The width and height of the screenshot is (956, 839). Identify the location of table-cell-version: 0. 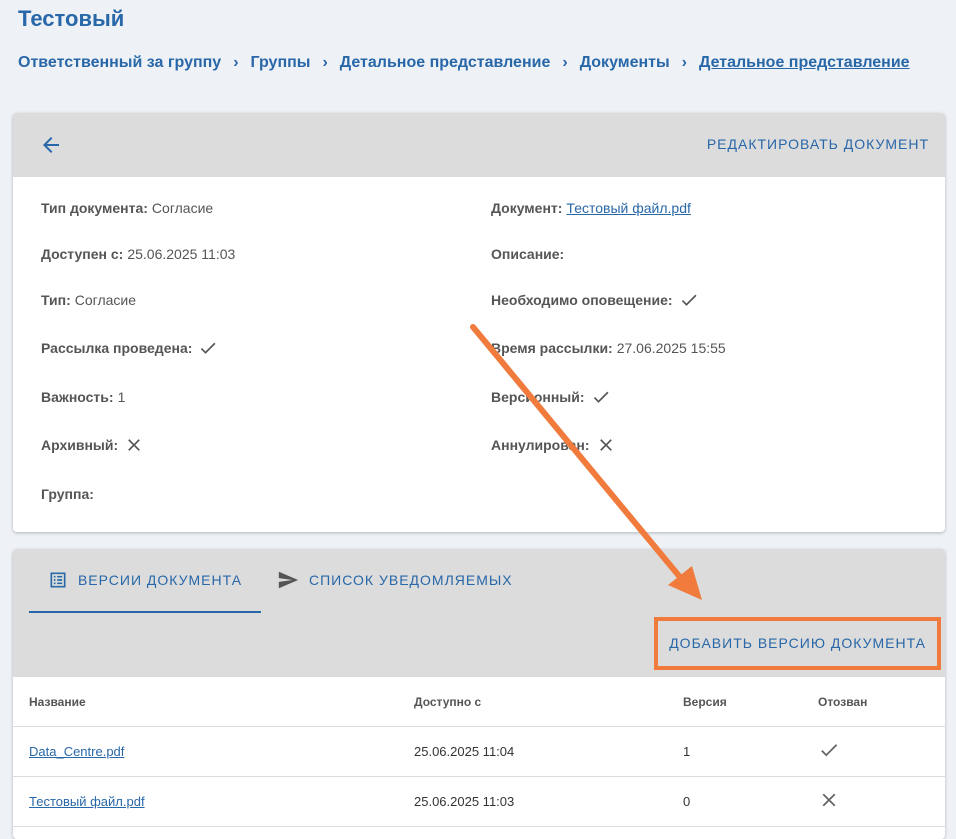
(749, 801).